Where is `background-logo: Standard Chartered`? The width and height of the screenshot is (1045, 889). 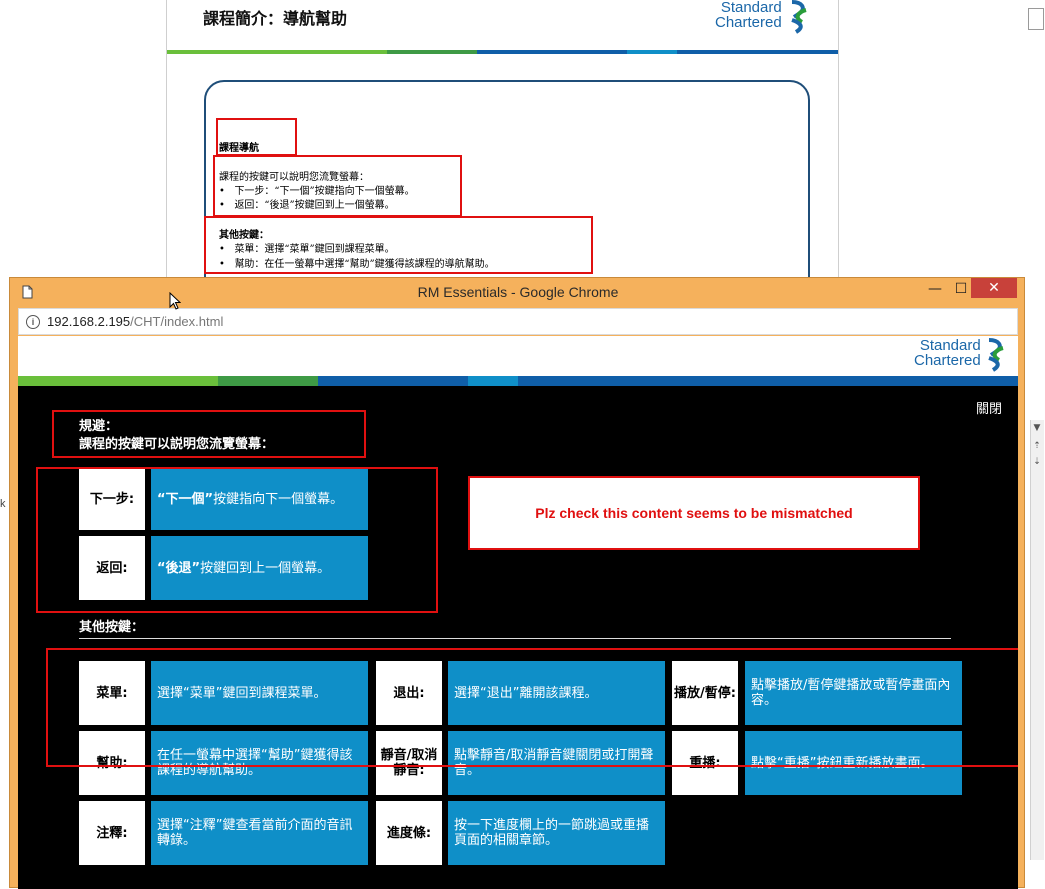 background-logo: Standard Chartered is located at coordinates (762, 17).